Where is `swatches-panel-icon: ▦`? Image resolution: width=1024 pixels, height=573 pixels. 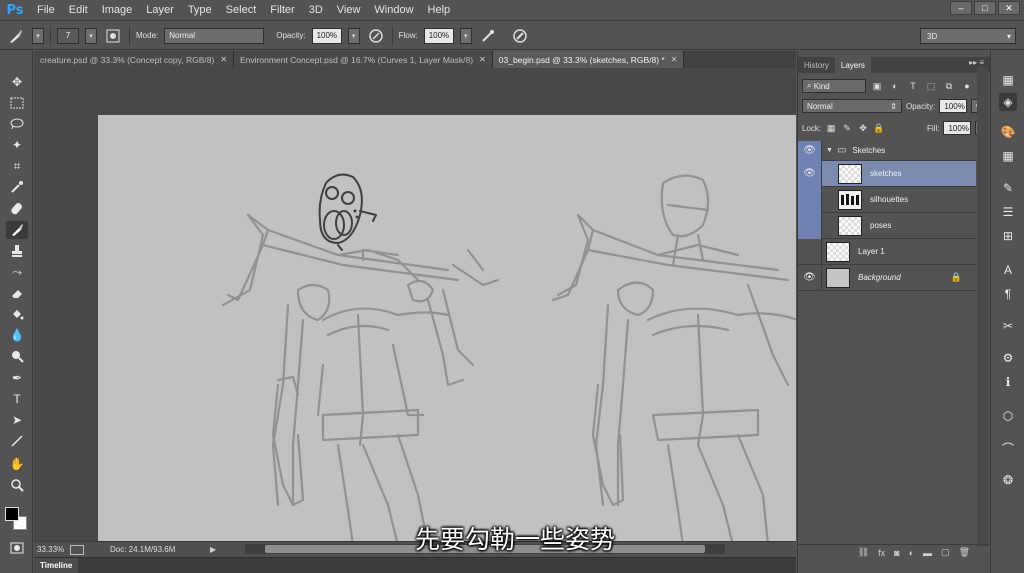
swatches-panel-icon: ▦ is located at coordinates (1008, 156).